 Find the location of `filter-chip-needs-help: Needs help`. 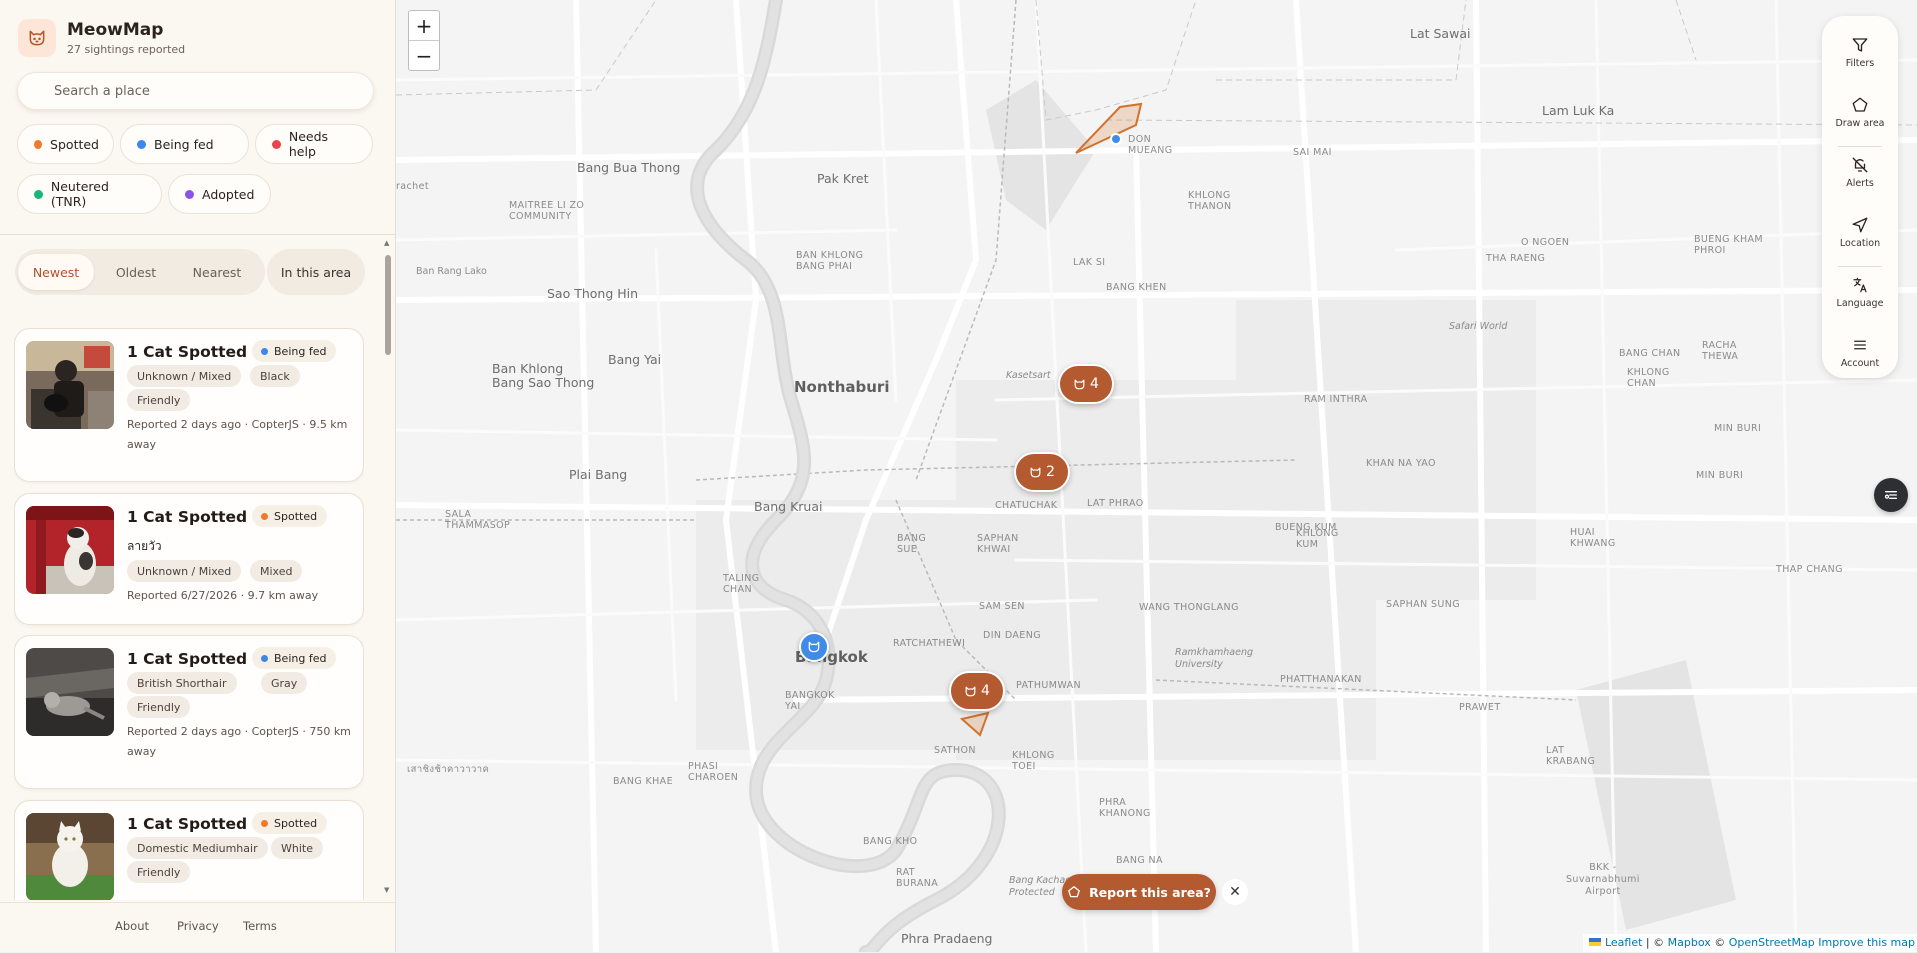

filter-chip-needs-help: Needs help is located at coordinates (314, 144).